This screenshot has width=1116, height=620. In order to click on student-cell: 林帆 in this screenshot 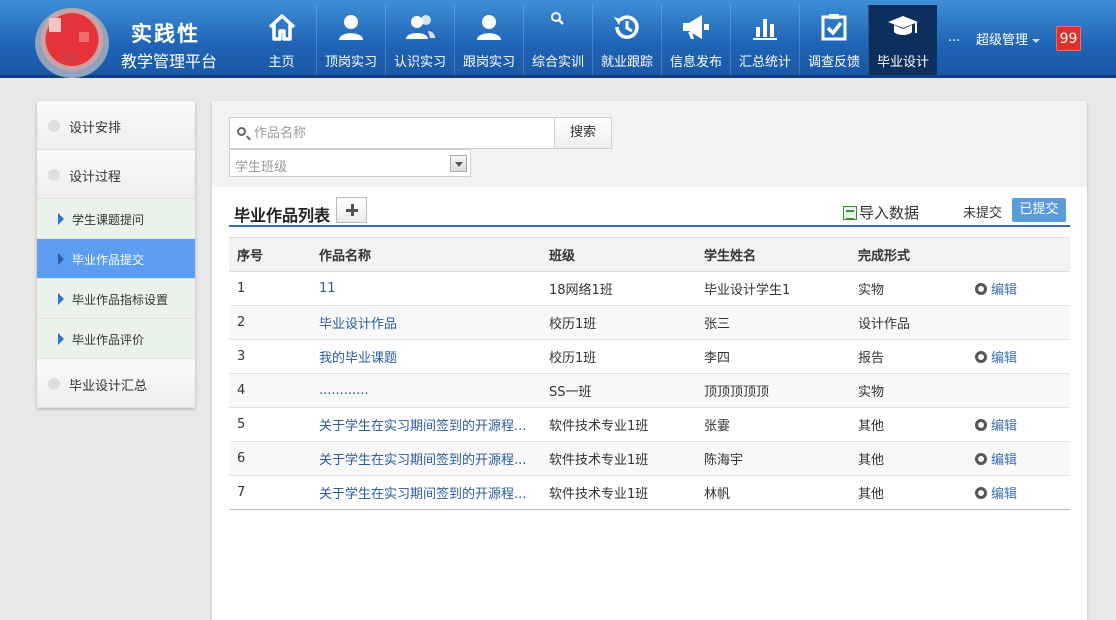, I will do `click(773, 492)`.